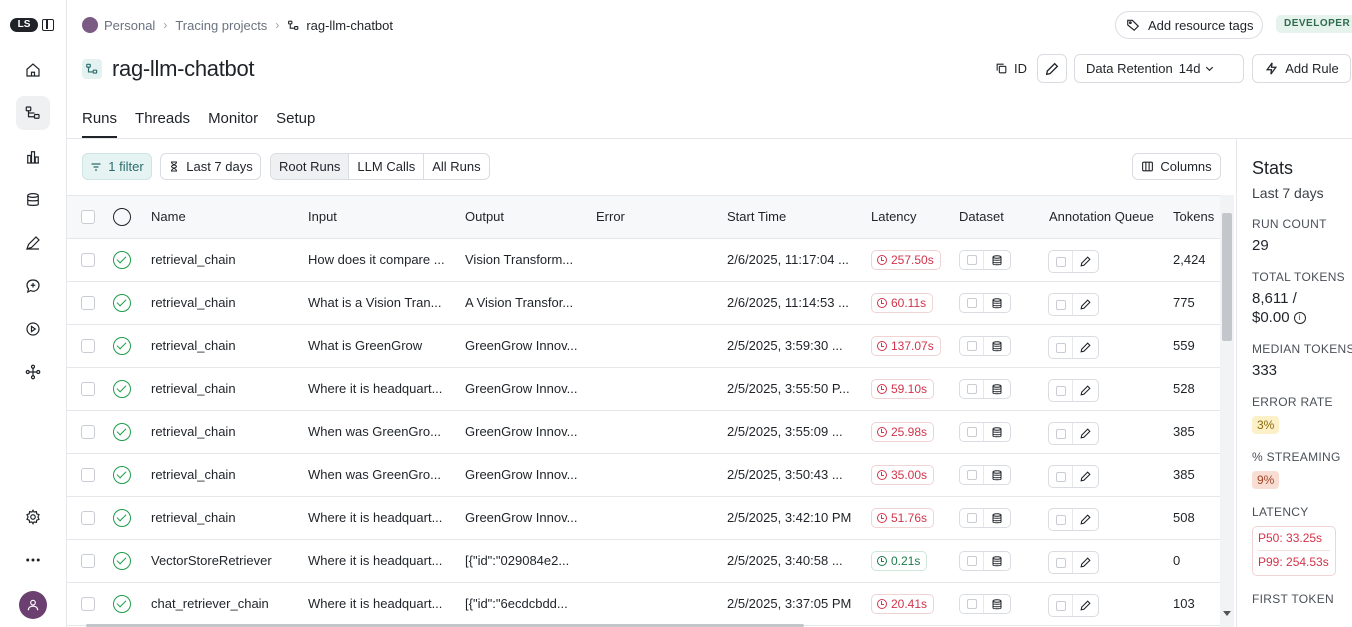  I want to click on logo: LS, so click(24, 25).